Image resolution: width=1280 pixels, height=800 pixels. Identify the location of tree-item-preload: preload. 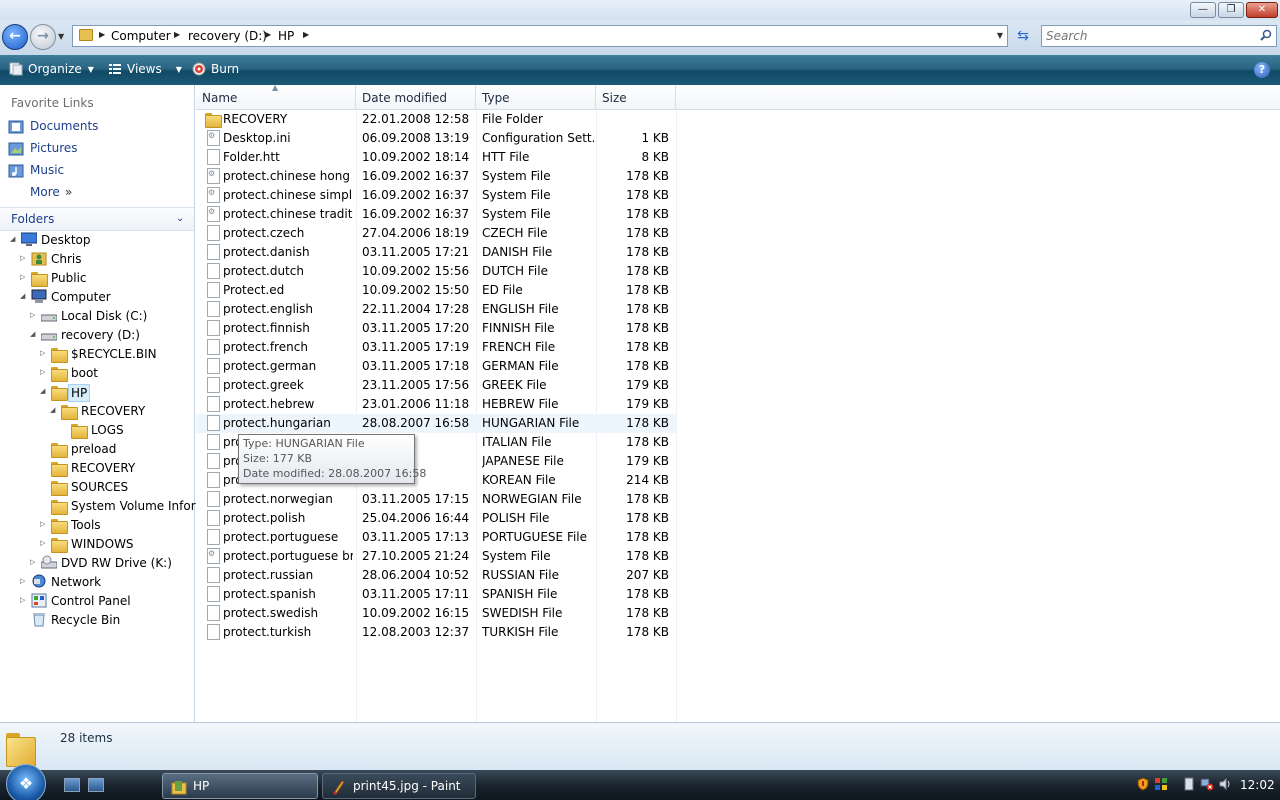
(97, 449).